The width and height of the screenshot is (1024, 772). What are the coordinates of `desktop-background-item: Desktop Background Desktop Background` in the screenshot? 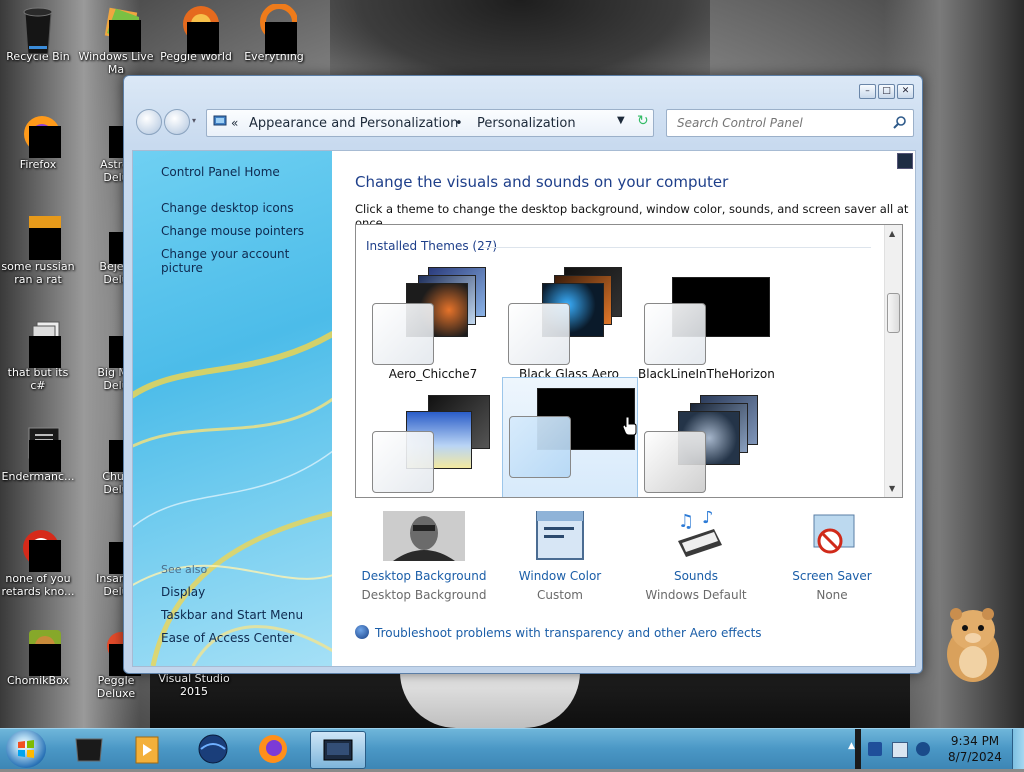 It's located at (424, 556).